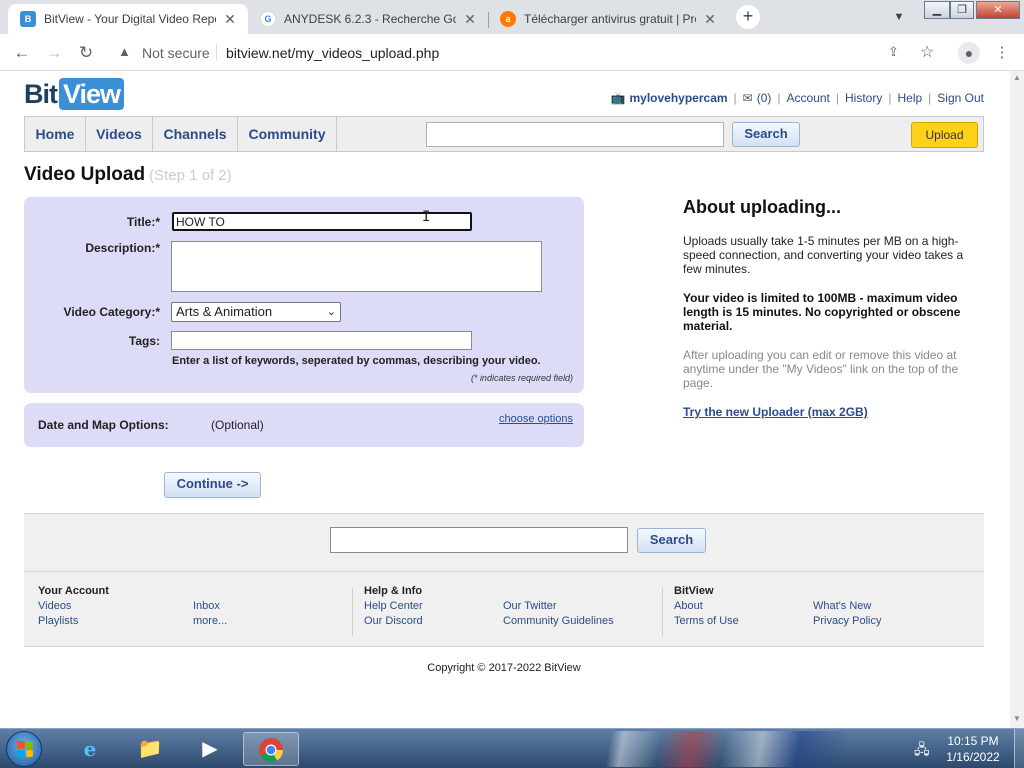 This screenshot has height=768, width=1024. Describe the element at coordinates (960, 98) in the screenshot. I see `sign-out-link: Sign Out` at that location.